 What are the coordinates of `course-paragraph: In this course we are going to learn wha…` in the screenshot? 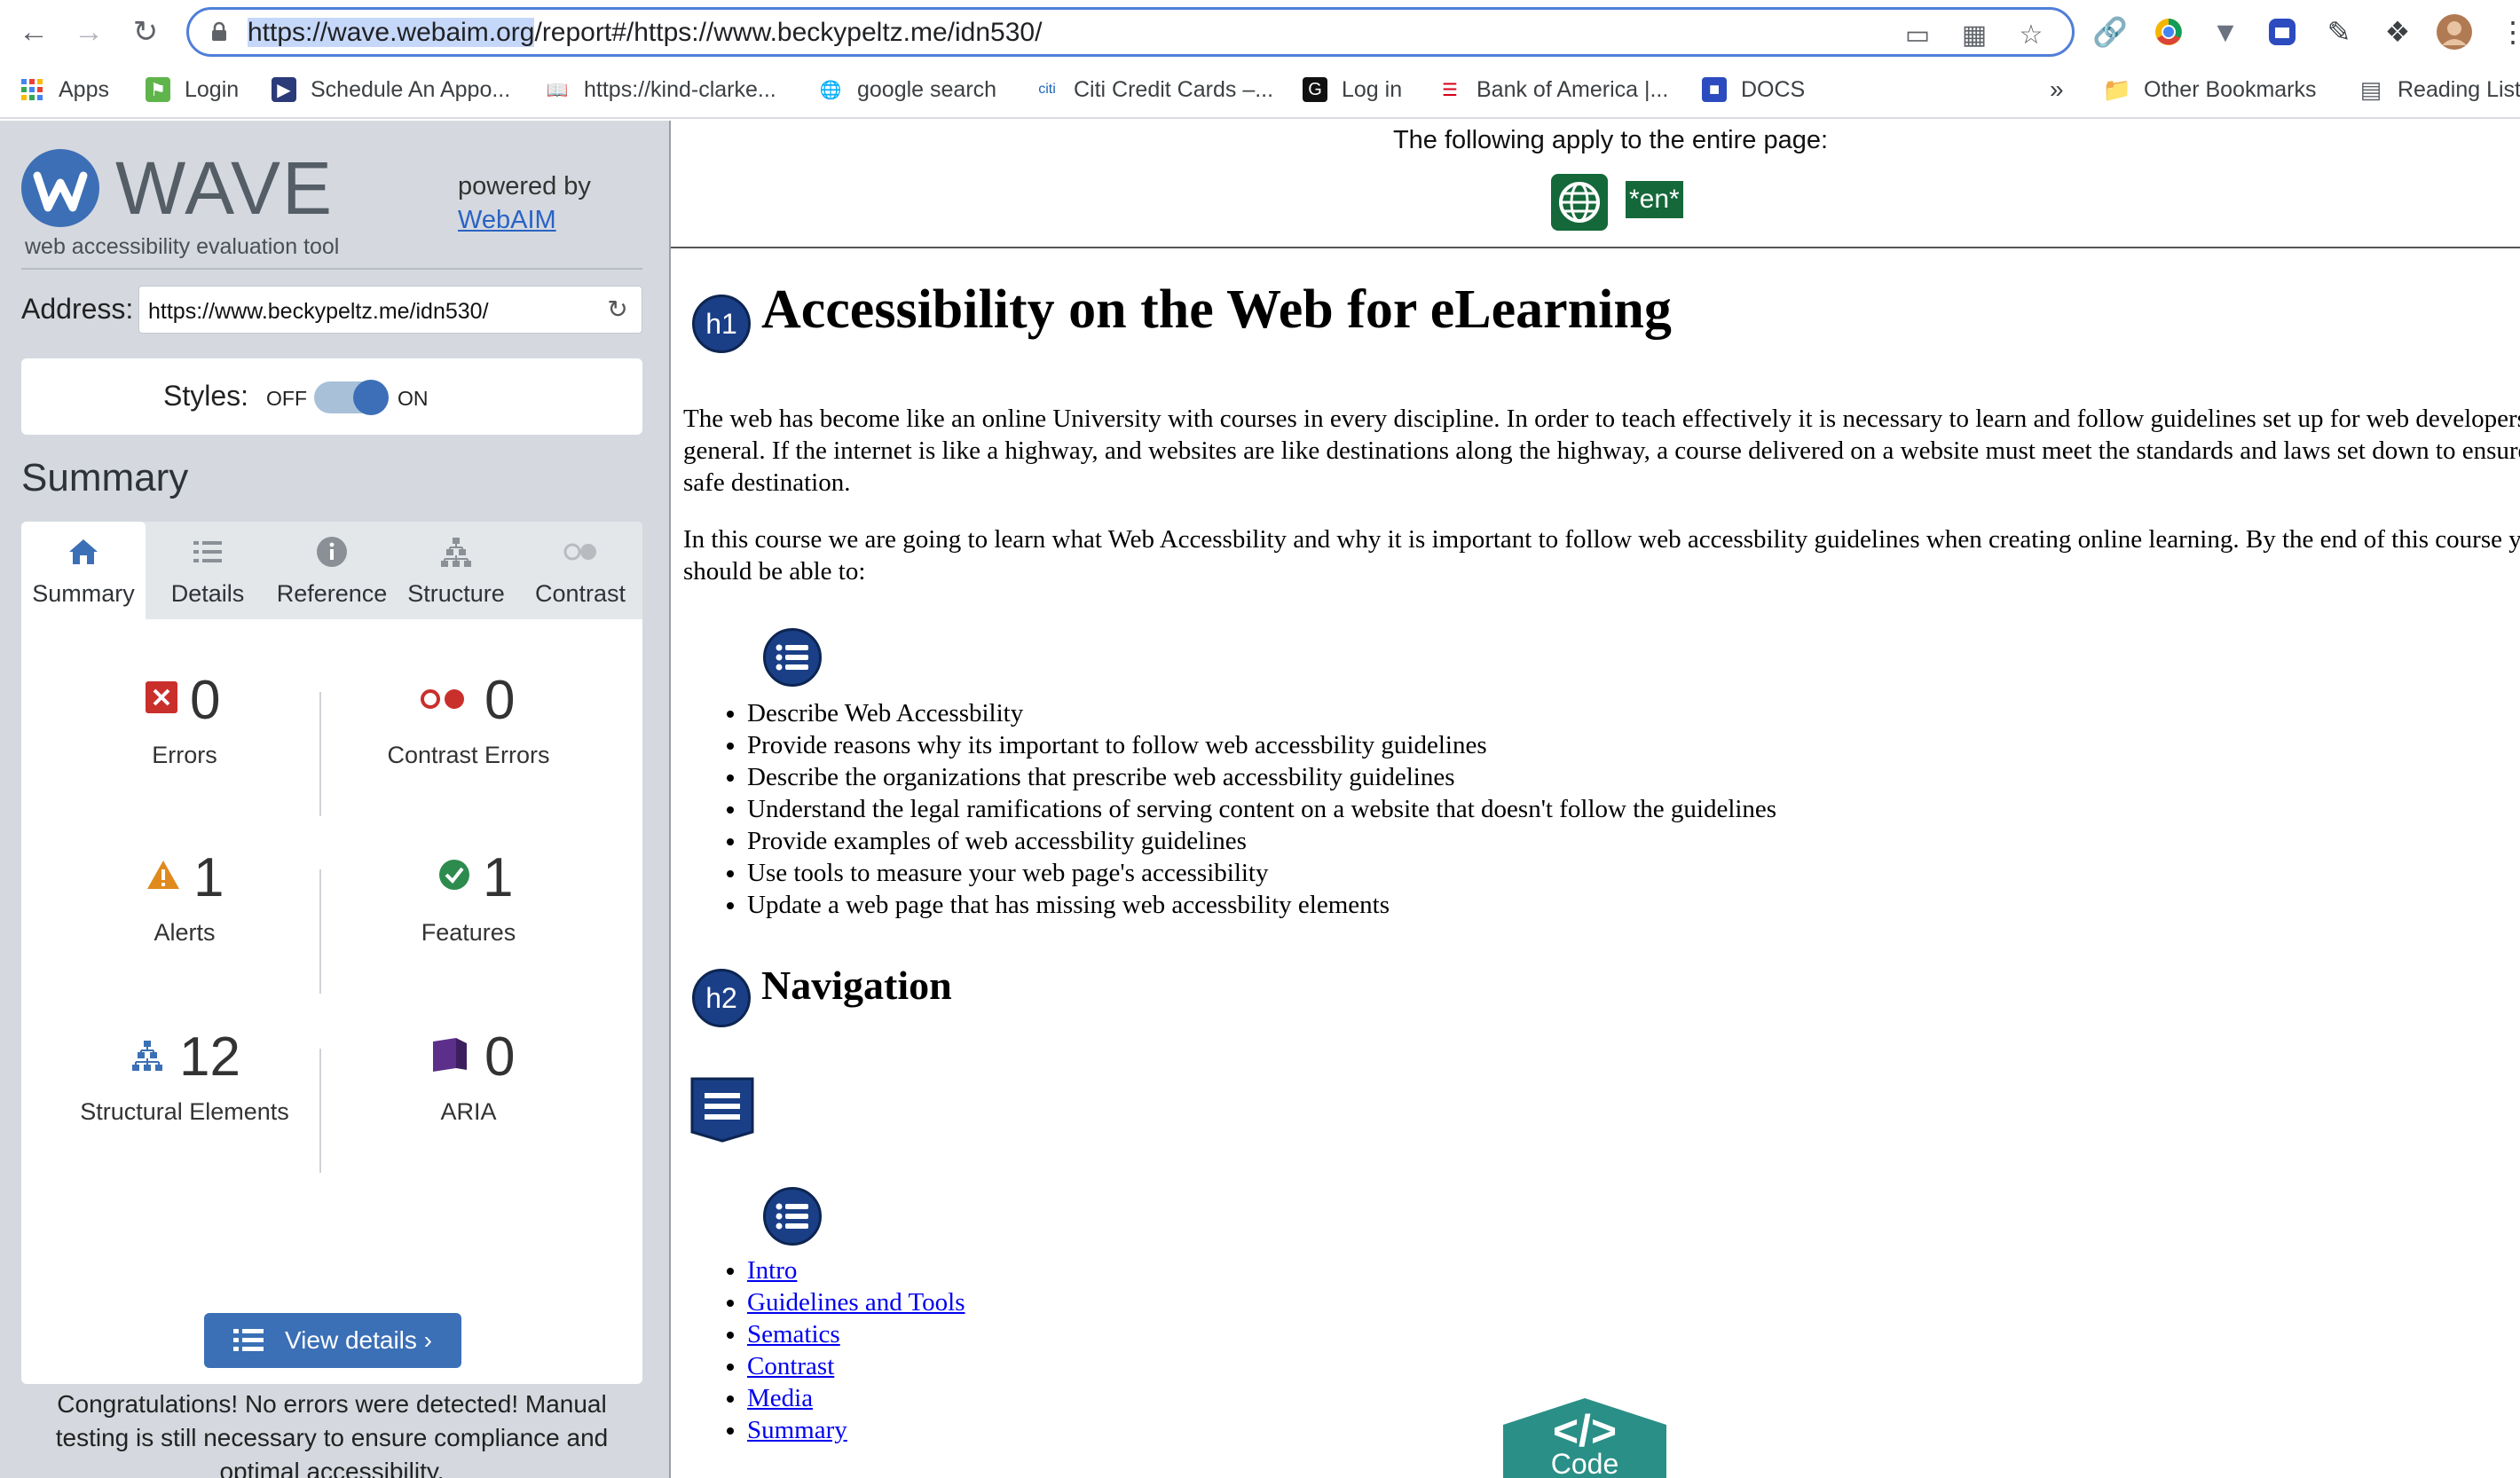 It's located at (1601, 556).